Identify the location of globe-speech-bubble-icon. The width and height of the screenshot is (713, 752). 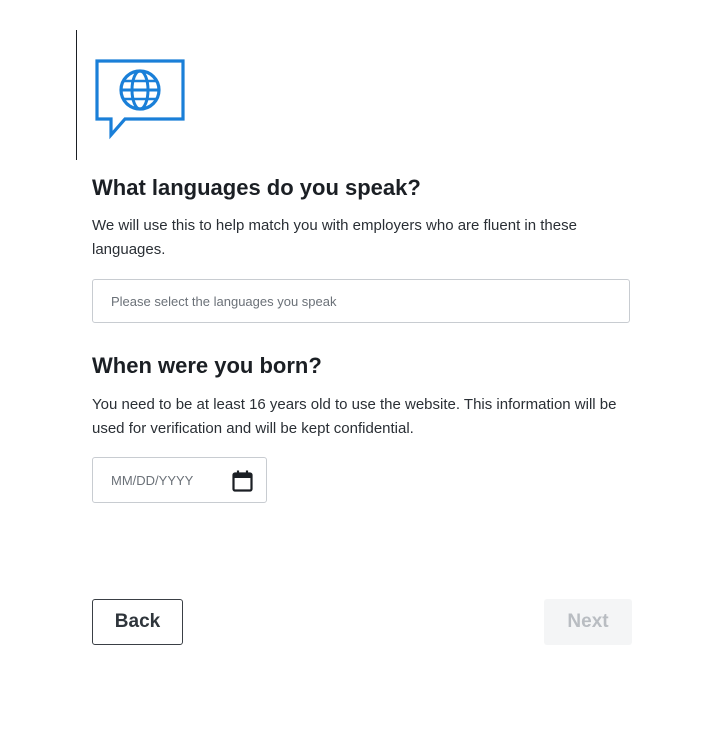
(140, 99).